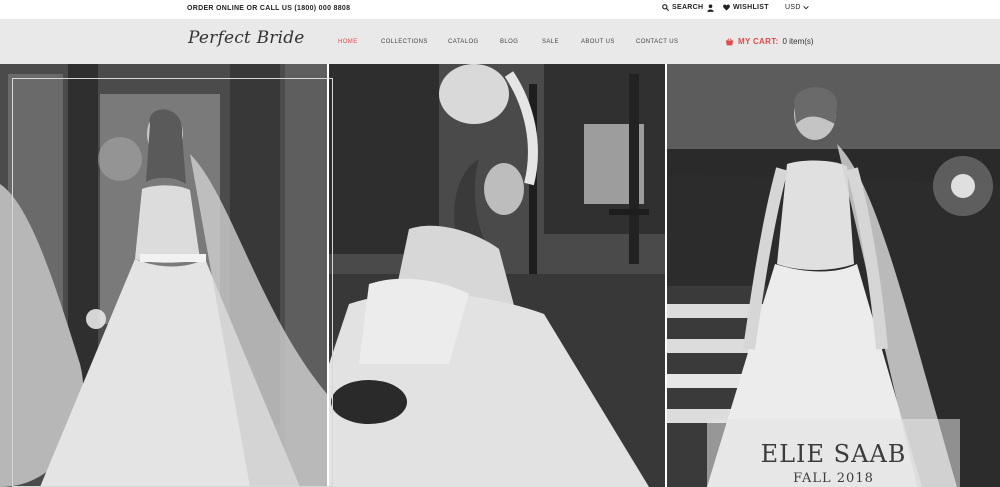 The width and height of the screenshot is (1000, 487). Describe the element at coordinates (657, 42) in the screenshot. I see `nav-item-contact-us: CONTACT US` at that location.